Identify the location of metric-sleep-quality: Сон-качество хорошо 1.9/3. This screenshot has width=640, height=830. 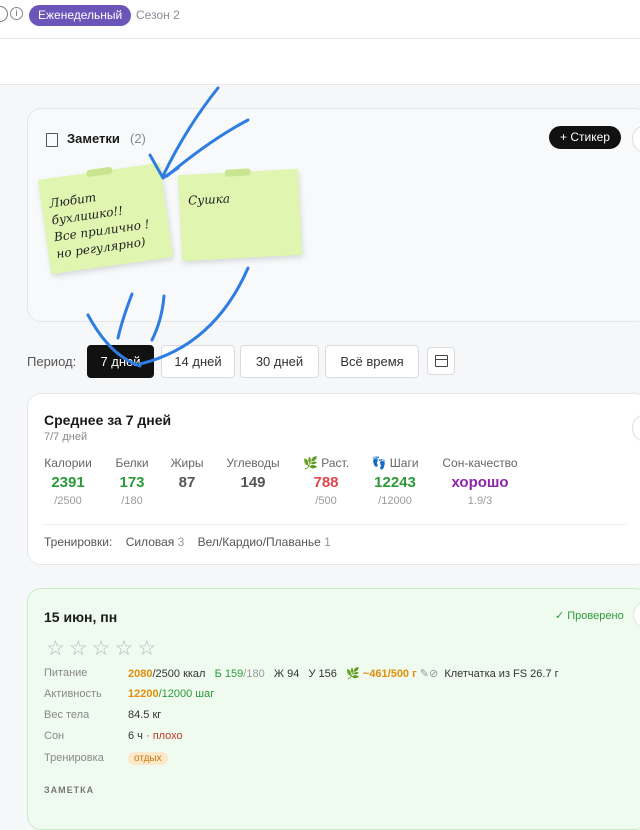
(480, 481).